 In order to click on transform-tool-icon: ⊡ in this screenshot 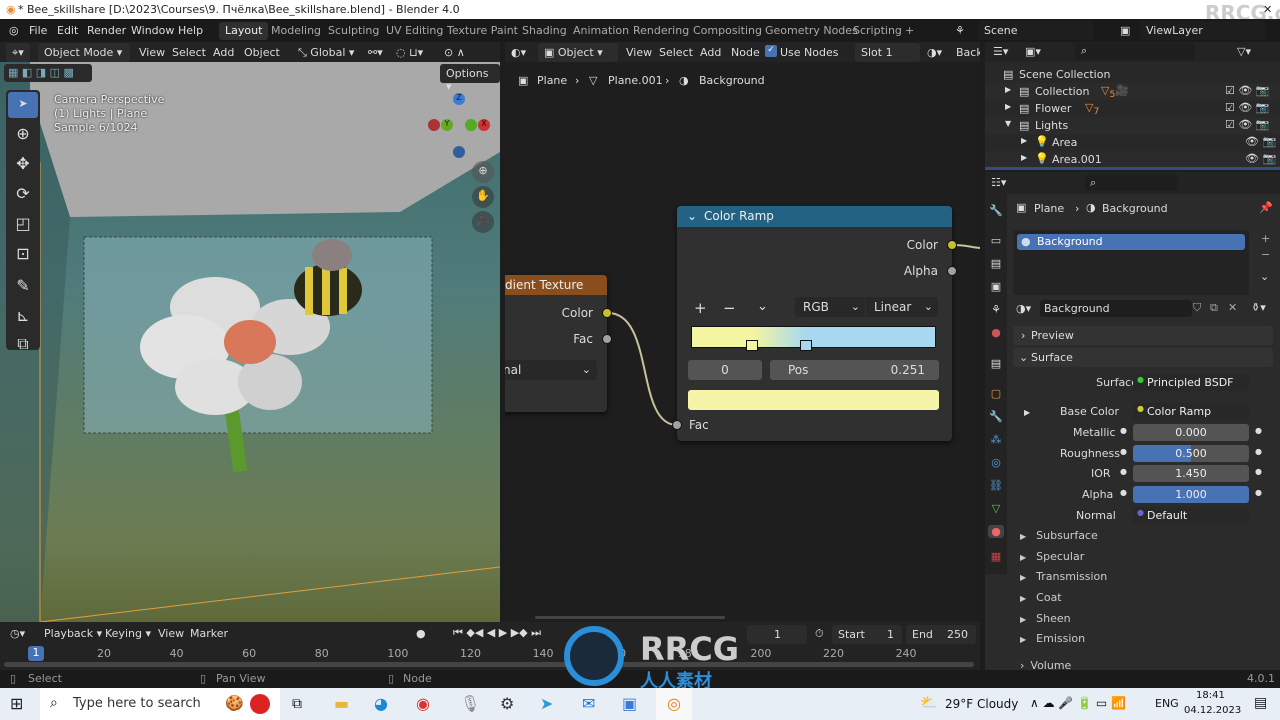, I will do `click(23, 253)`.